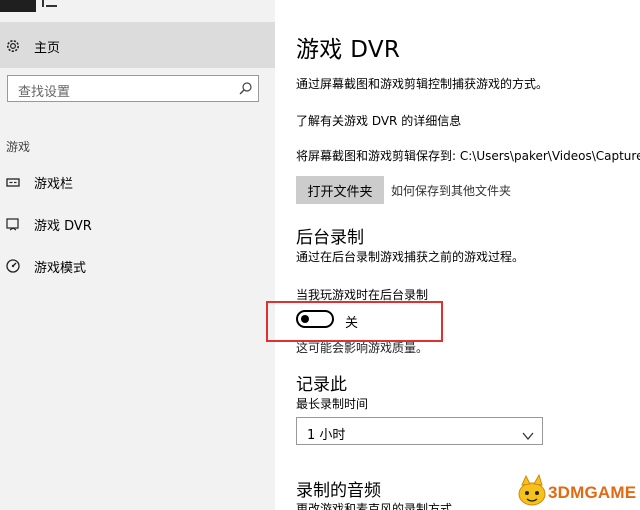  What do you see at coordinates (378, 120) in the screenshot?
I see `learn-more-link: 了解有关游戏 DVR 的详细信息` at bounding box center [378, 120].